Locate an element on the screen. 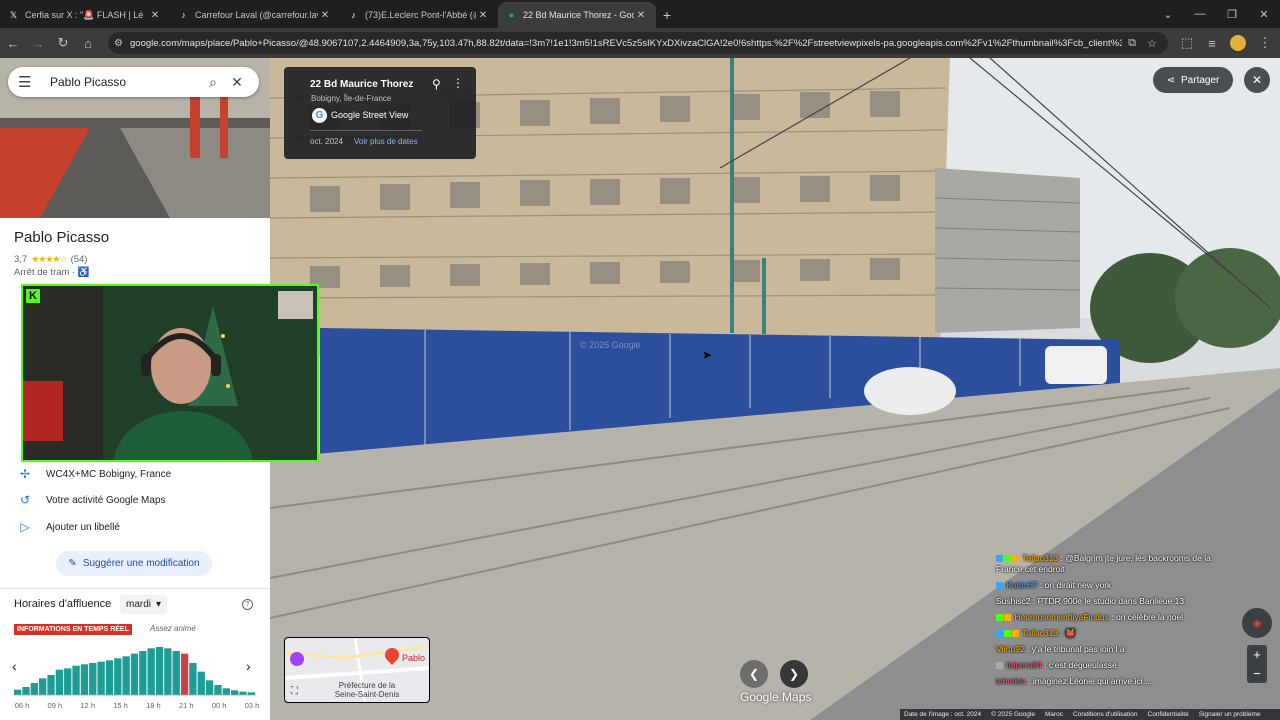  history-icon: ↺ is located at coordinates (25, 500).